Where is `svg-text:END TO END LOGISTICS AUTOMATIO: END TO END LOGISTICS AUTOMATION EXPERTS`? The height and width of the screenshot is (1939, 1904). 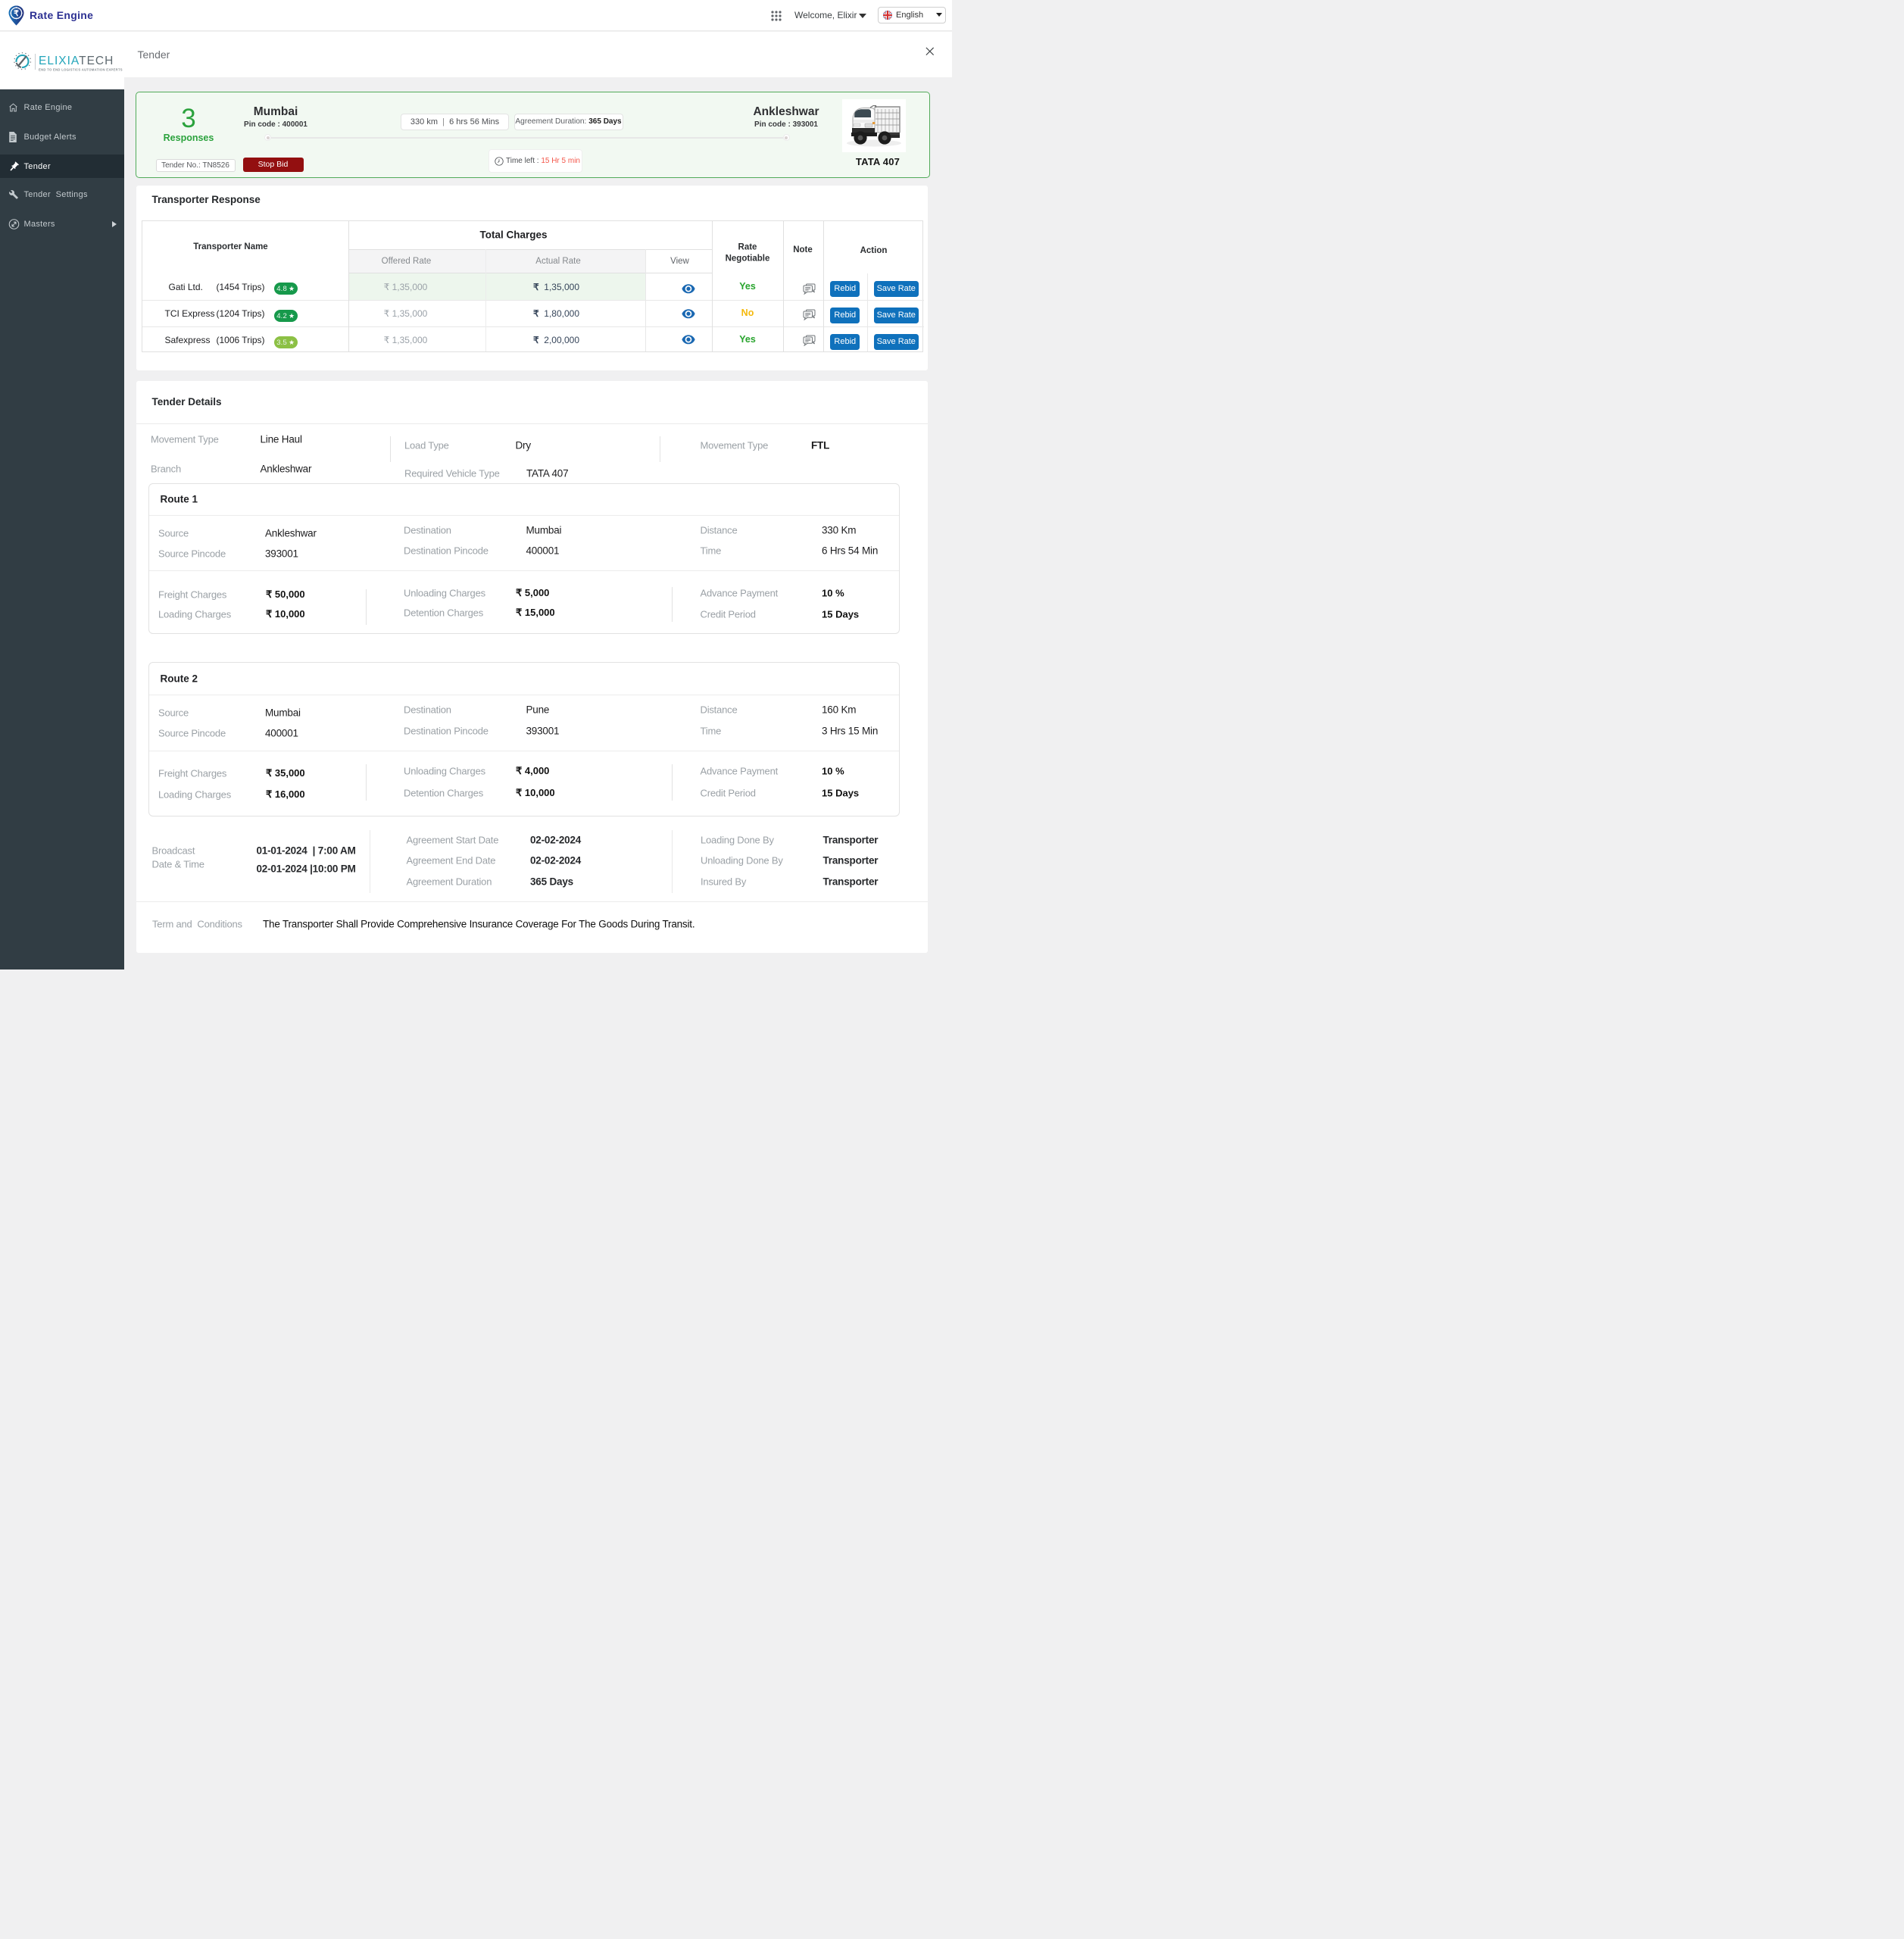
svg-text:END TO END LOGISTICS AUTOMATIO: END TO END LOGISTICS AUTOMATION EXPERTS is located at coordinates (81, 70).